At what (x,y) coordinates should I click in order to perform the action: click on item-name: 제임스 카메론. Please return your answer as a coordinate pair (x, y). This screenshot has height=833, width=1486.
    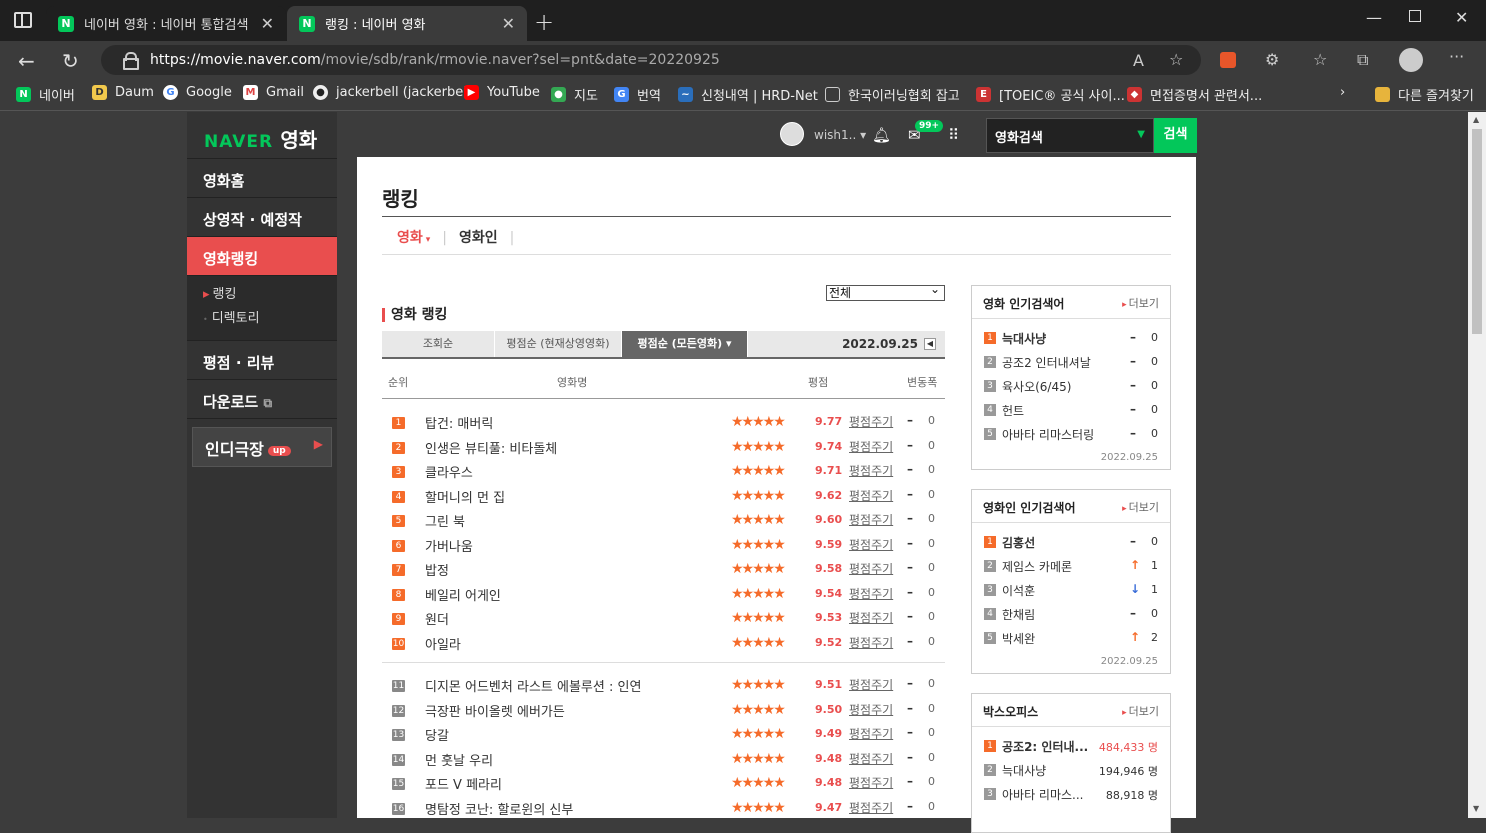
    Looking at the image, I should click on (1037, 566).